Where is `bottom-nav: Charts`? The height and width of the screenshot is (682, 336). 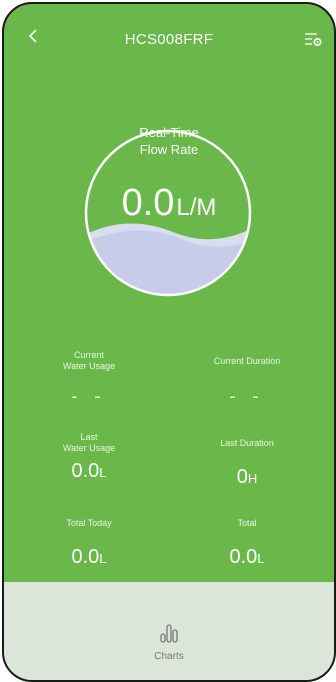
bottom-nav: Charts is located at coordinates (169, 631).